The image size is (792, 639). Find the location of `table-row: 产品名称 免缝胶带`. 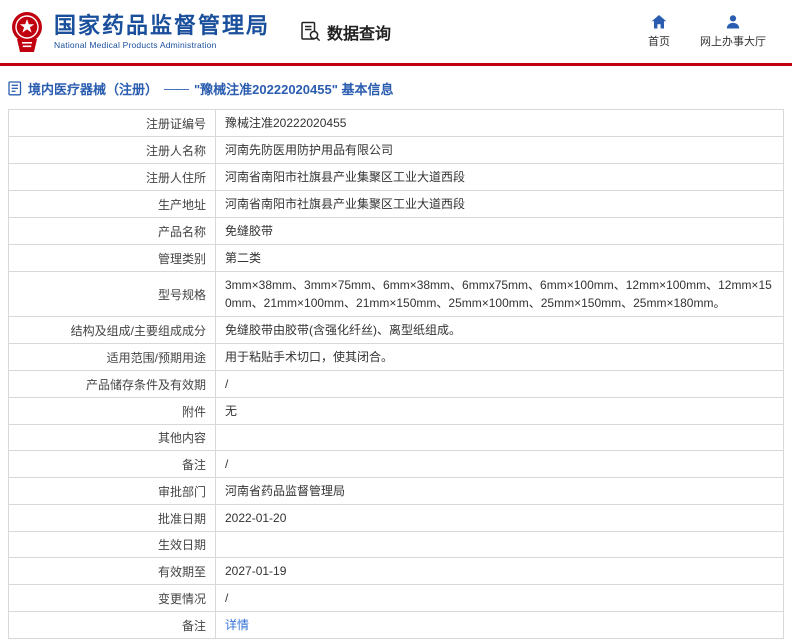

table-row: 产品名称 免缝胶带 is located at coordinates (396, 231).